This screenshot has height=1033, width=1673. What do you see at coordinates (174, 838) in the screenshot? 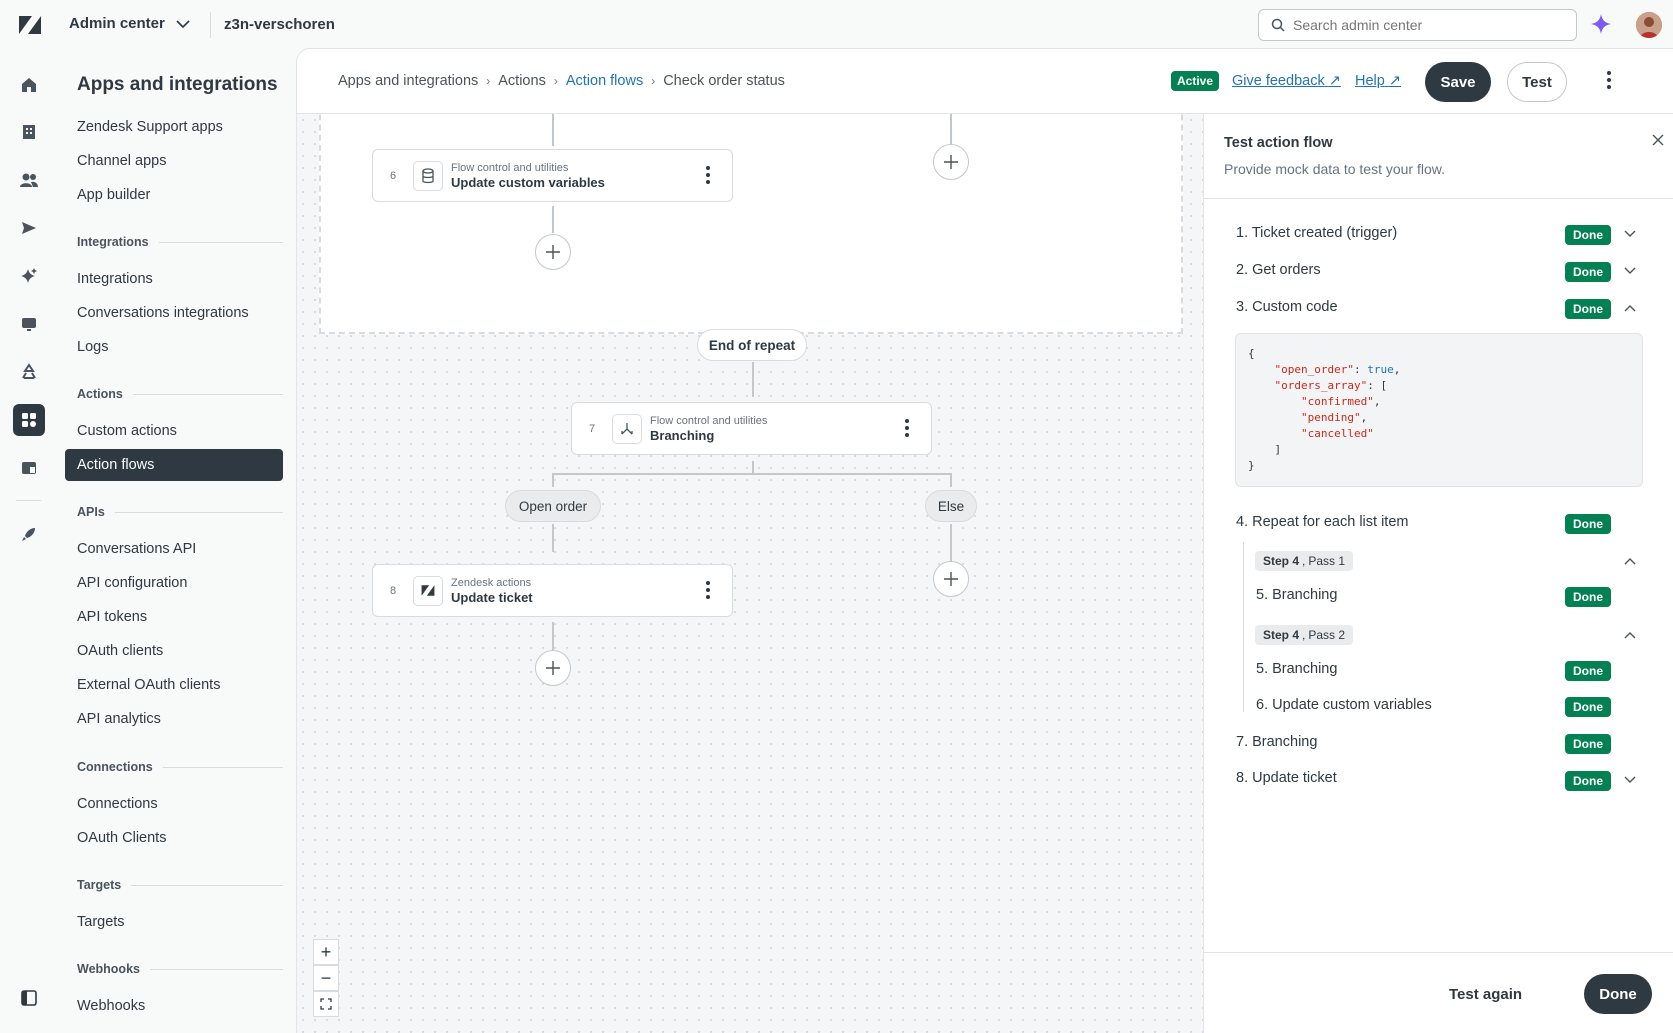
I see `nav-item-oauth-clients-2: OAuth Clients` at bounding box center [174, 838].